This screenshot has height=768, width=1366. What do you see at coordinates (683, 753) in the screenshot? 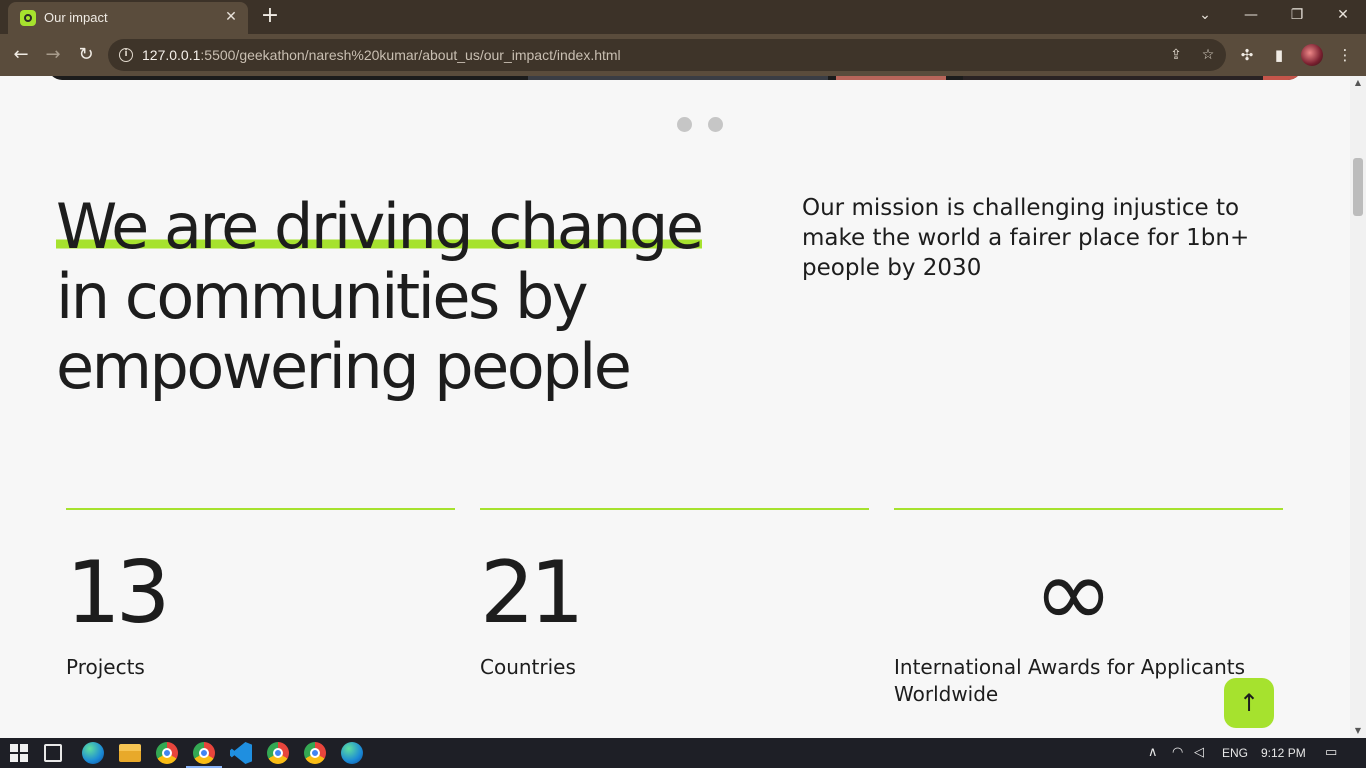
I see `windows-taskbar: ∧ ◠ ◁ ENG 9:12 PM ▭` at bounding box center [683, 753].